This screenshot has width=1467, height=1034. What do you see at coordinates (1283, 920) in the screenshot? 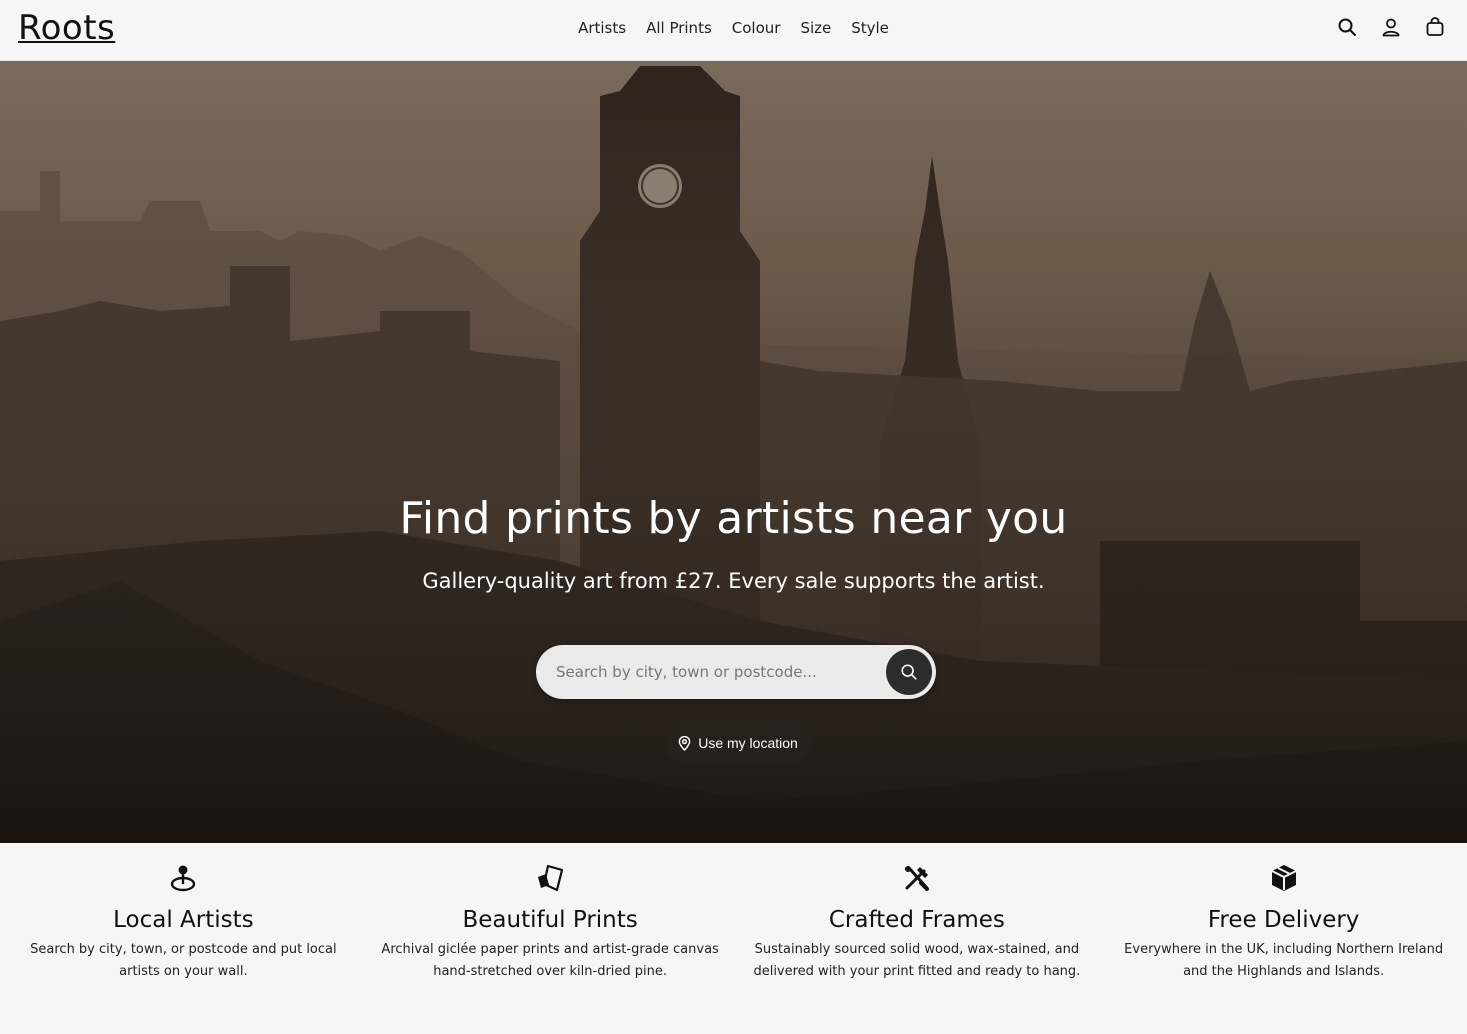
I see `feature-title: Free Delivery` at bounding box center [1283, 920].